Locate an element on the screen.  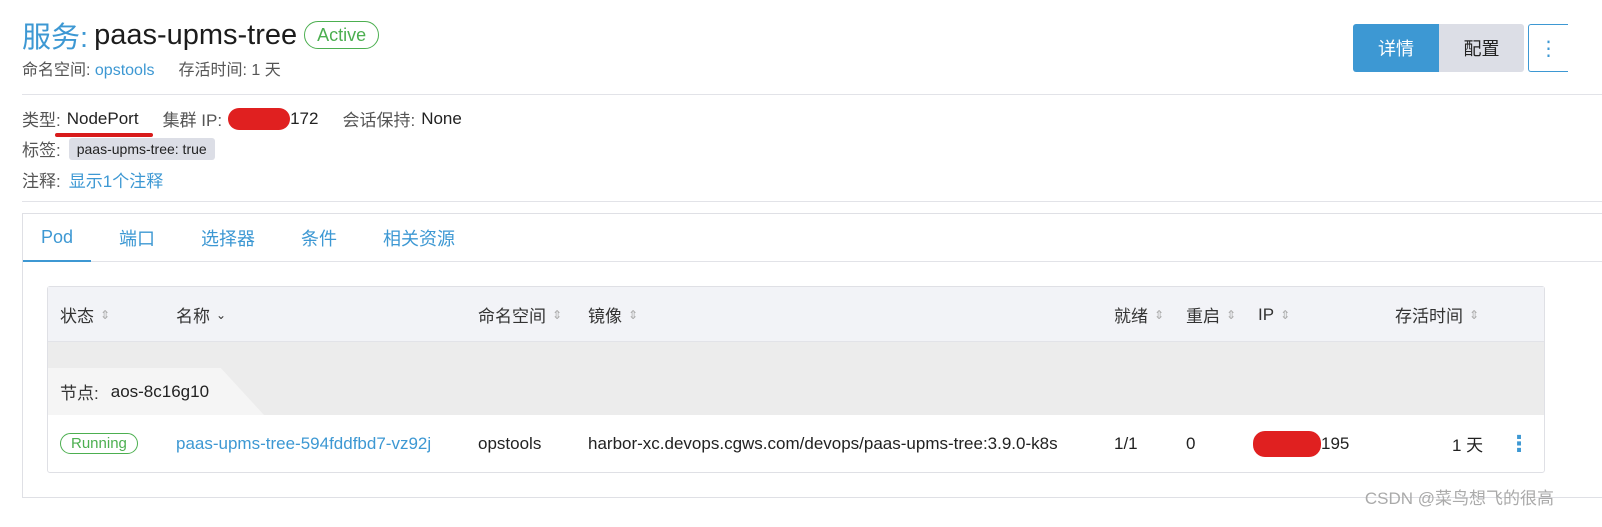
page-title: 服务: paas-upms-tree Active is located at coordinates (201, 35).